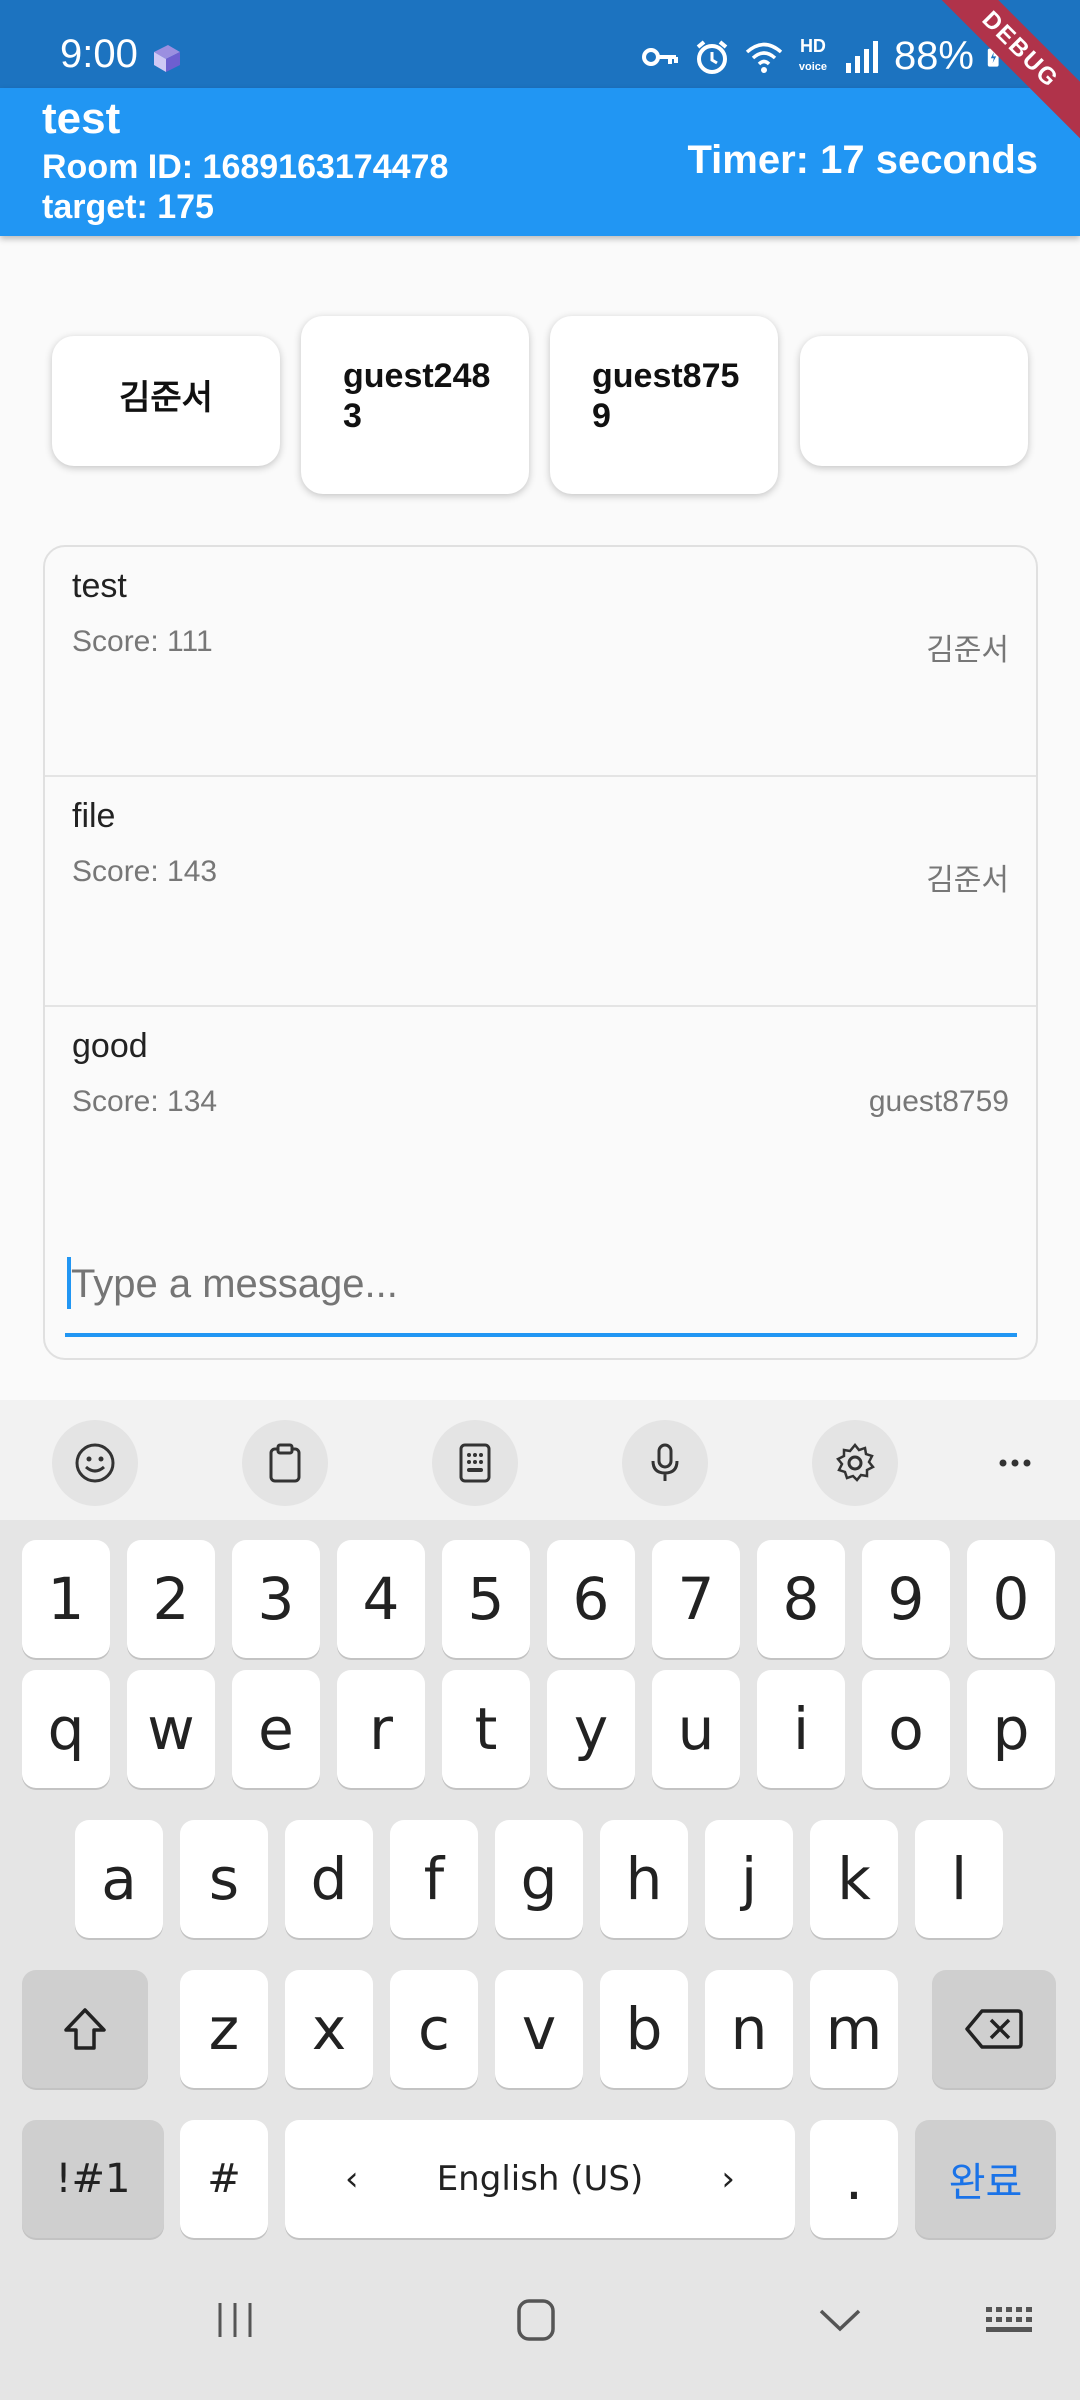  I want to click on message-input-container, so click(541, 1287).